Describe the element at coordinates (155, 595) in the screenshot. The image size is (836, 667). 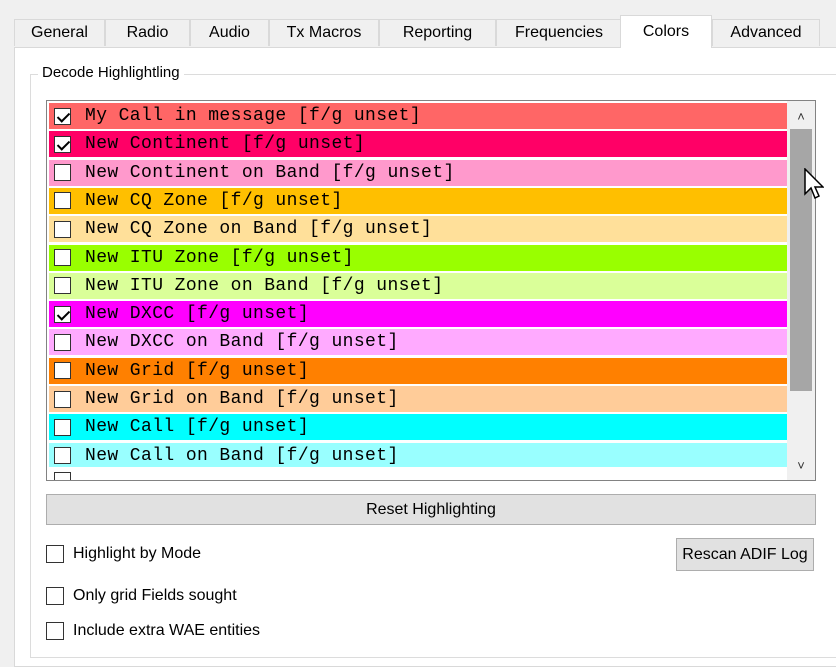
I see `only-grid-fields-label: Only grid Fields sought` at that location.